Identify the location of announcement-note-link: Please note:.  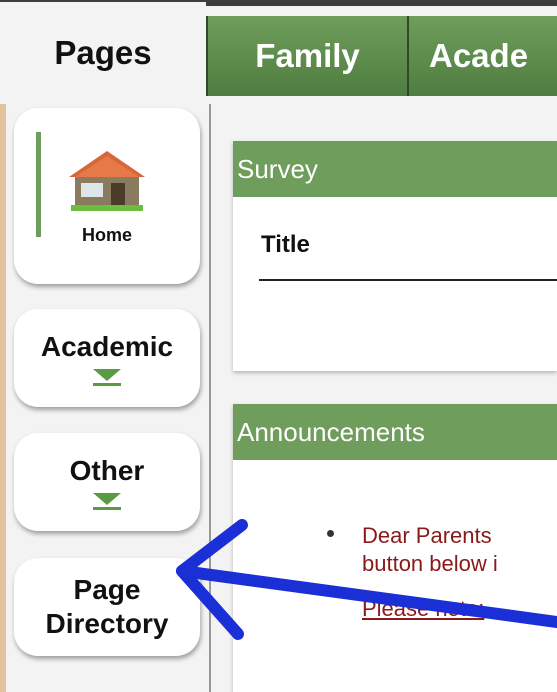
(423, 609).